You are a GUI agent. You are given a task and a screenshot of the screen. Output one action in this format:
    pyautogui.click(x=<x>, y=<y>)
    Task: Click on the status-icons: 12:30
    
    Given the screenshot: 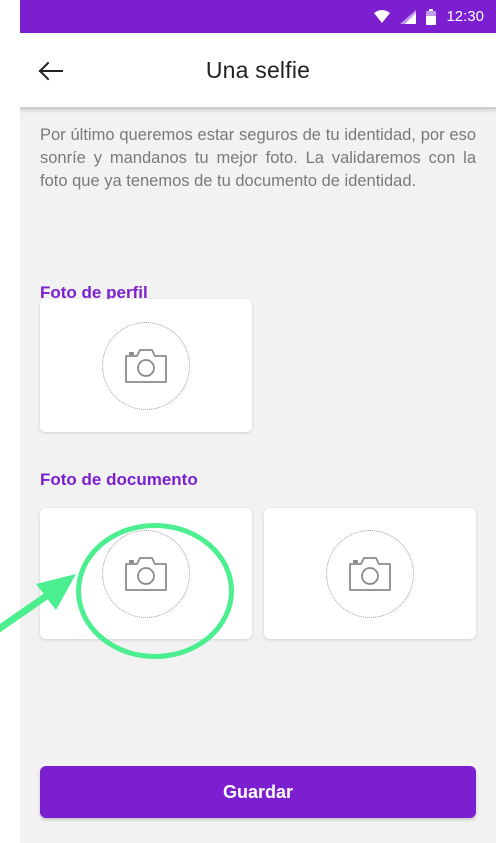 What is the action you would take?
    pyautogui.click(x=429, y=17)
    